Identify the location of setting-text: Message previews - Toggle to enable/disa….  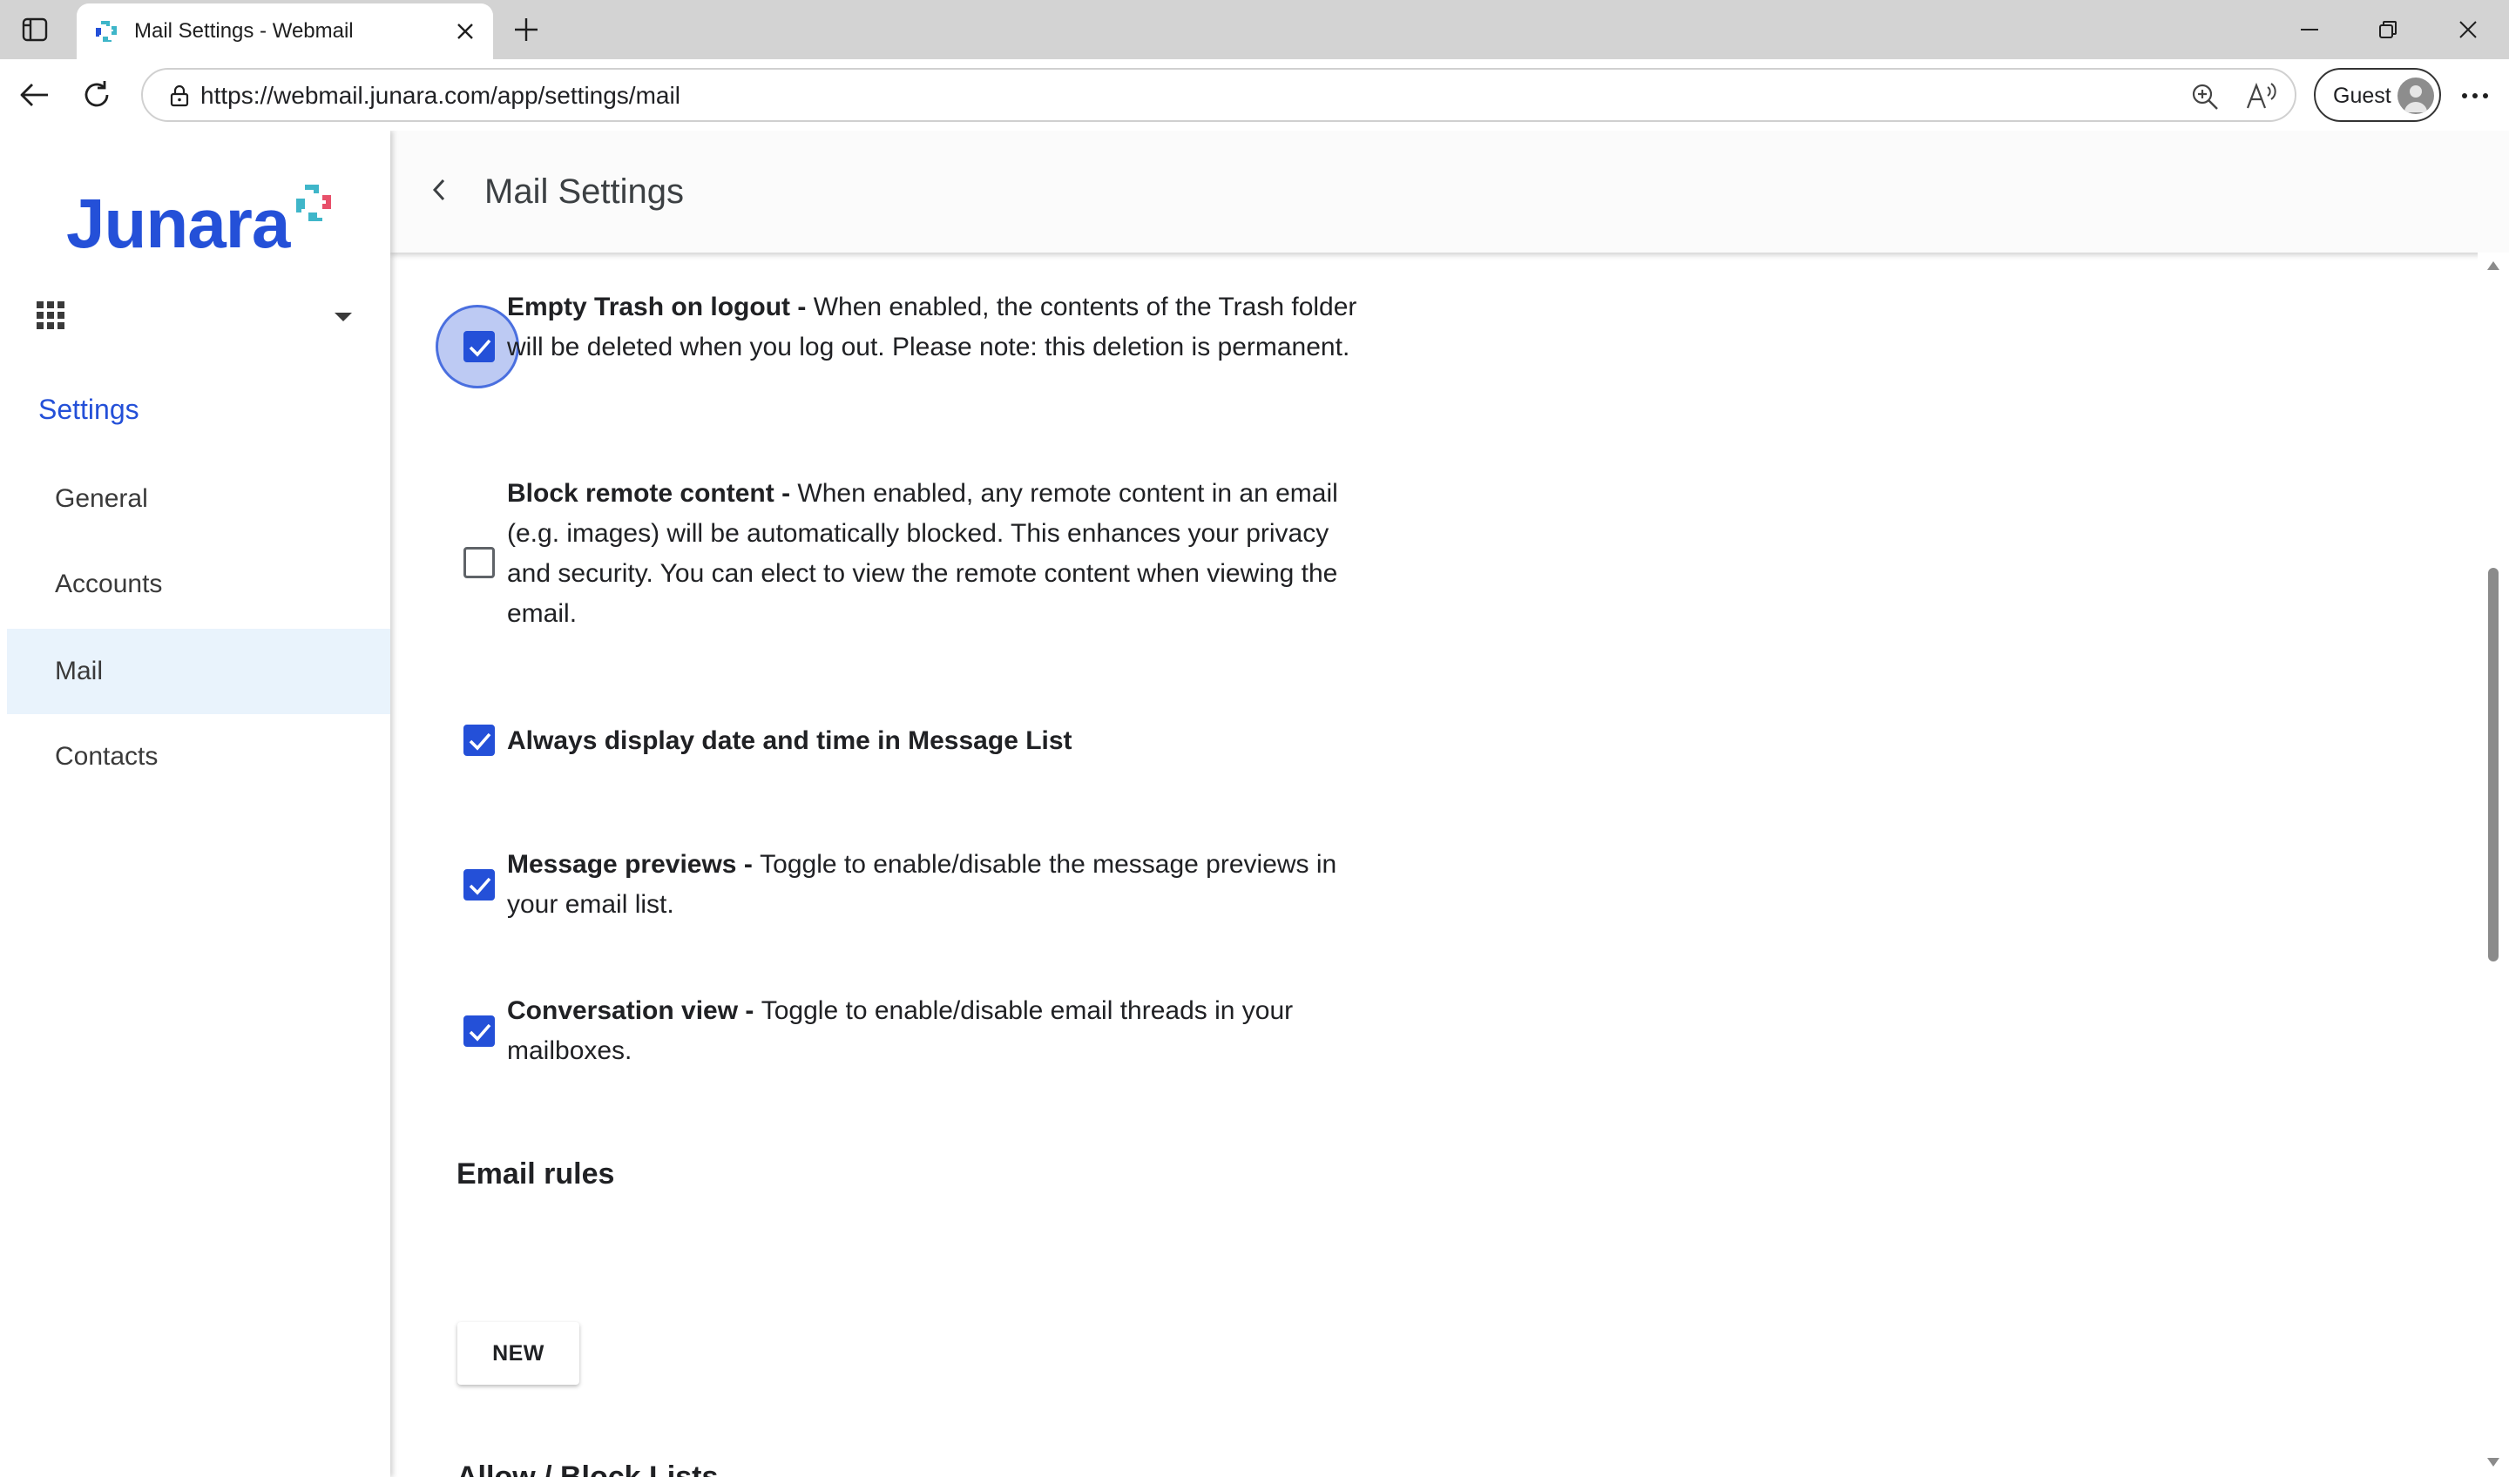
(938, 885).